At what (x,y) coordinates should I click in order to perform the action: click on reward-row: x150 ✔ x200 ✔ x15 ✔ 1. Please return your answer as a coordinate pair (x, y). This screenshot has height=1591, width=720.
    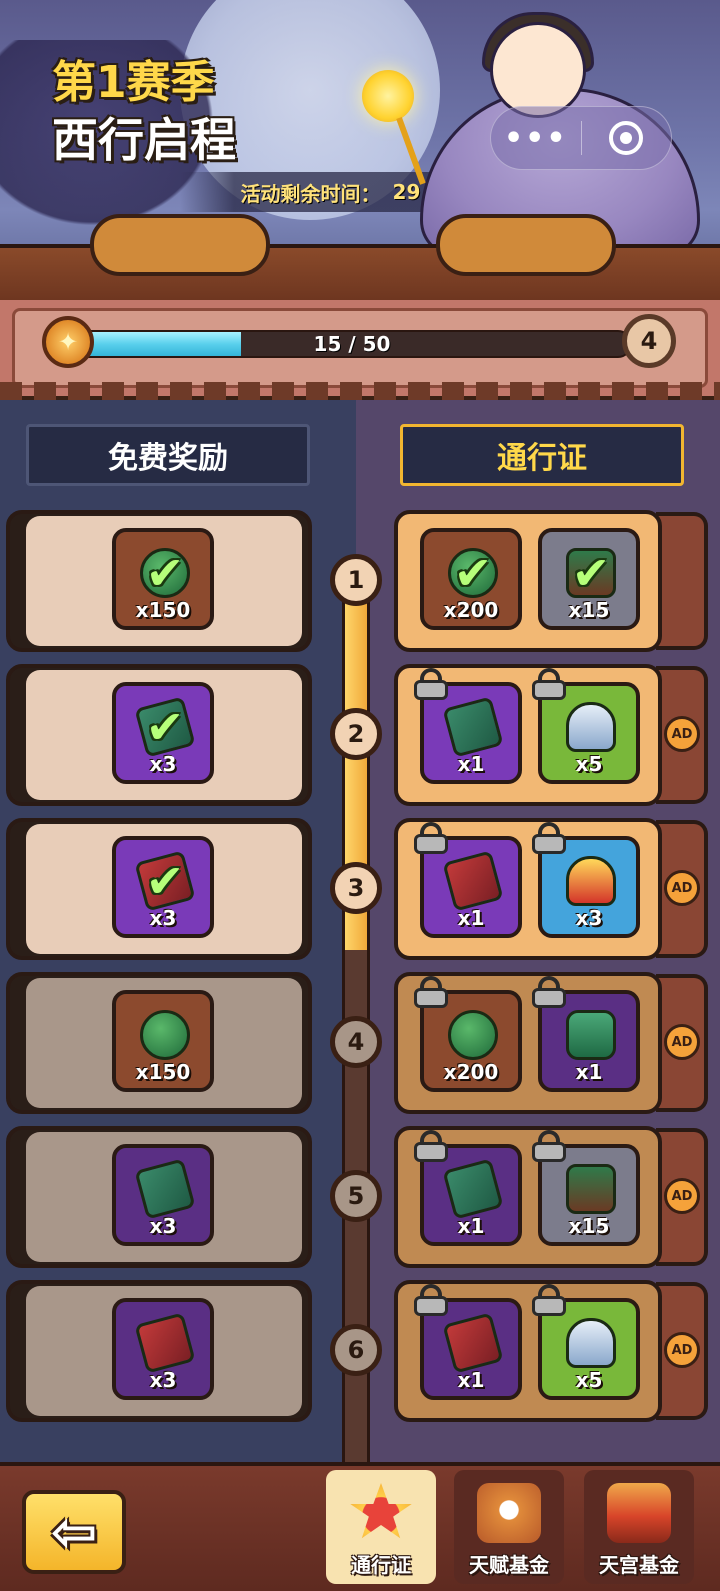
    Looking at the image, I should click on (360, 584).